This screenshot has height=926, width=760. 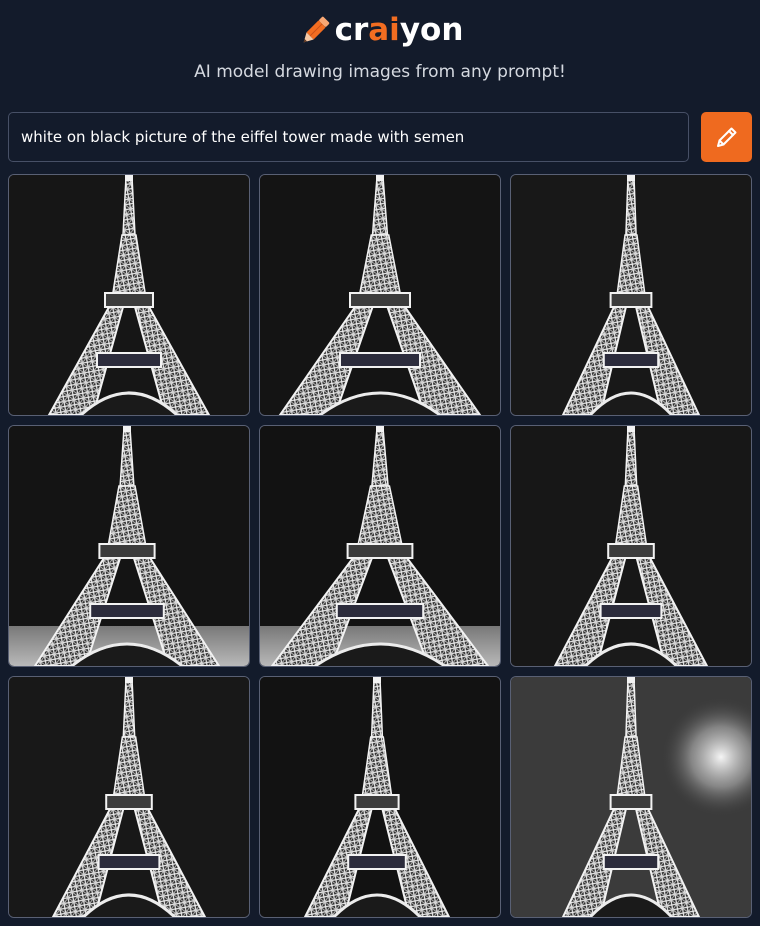 What do you see at coordinates (380, 72) in the screenshot?
I see `tagline: AI model drawing images from any prompt!` at bounding box center [380, 72].